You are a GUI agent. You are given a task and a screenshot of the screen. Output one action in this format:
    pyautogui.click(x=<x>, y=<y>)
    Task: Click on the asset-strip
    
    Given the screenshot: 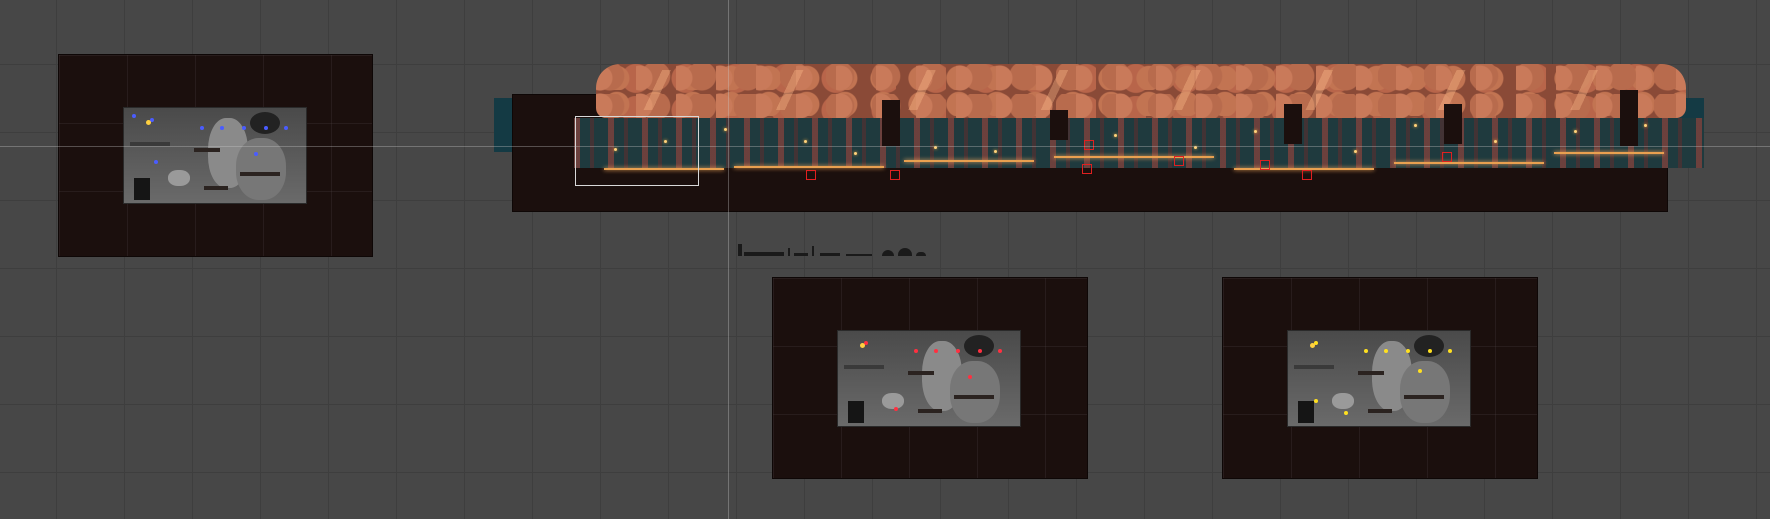 What is the action you would take?
    pyautogui.click(x=836, y=249)
    